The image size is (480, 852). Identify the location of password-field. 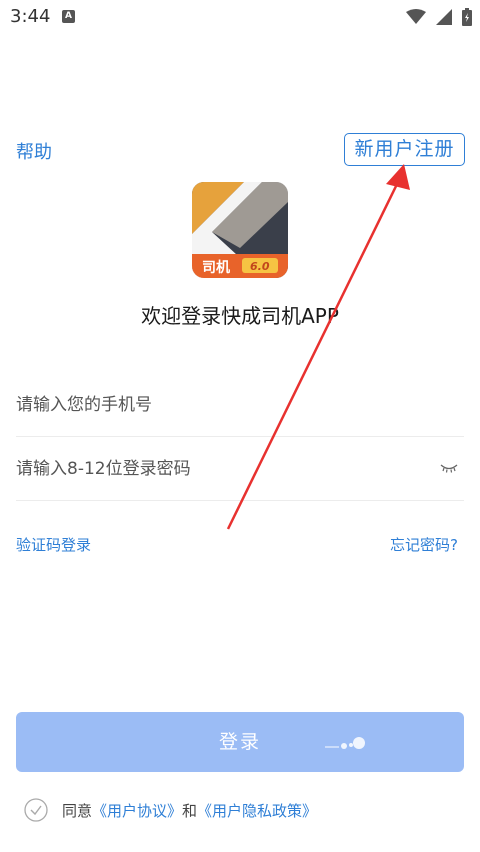
(240, 469).